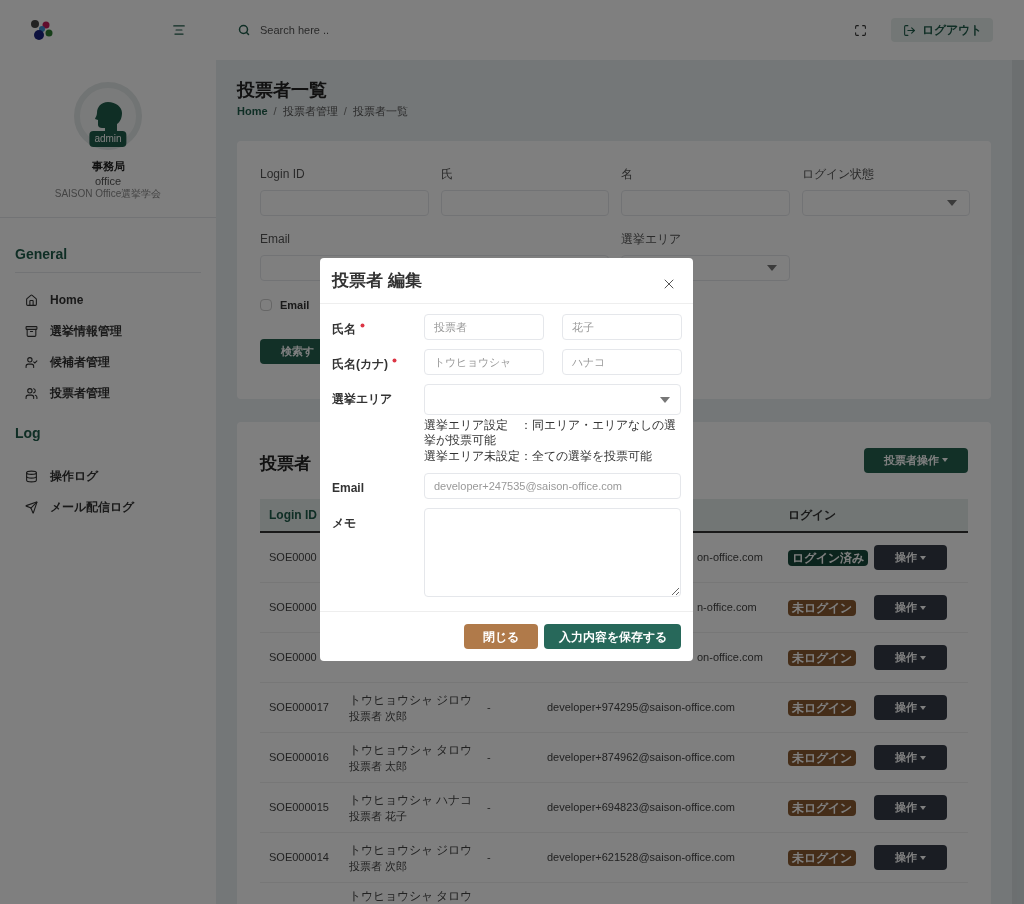 This screenshot has width=1024, height=904. I want to click on list-title: 投票者, so click(285, 463).